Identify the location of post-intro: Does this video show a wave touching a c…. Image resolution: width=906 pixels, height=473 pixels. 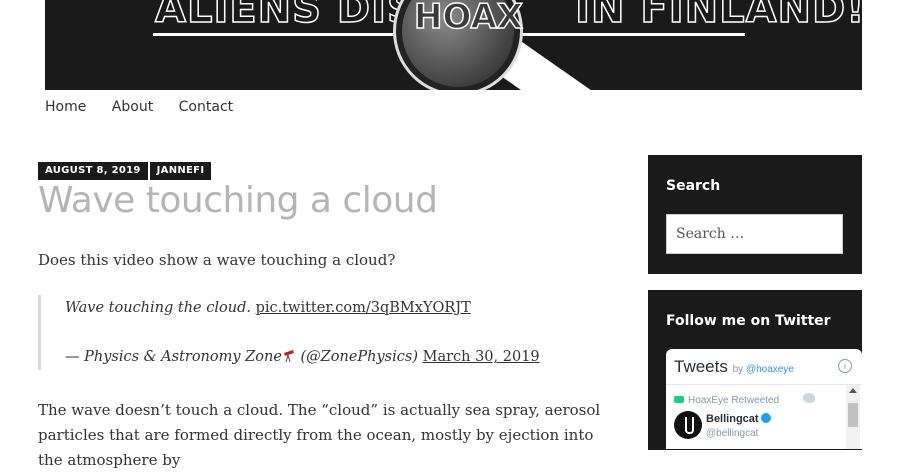
(217, 260).